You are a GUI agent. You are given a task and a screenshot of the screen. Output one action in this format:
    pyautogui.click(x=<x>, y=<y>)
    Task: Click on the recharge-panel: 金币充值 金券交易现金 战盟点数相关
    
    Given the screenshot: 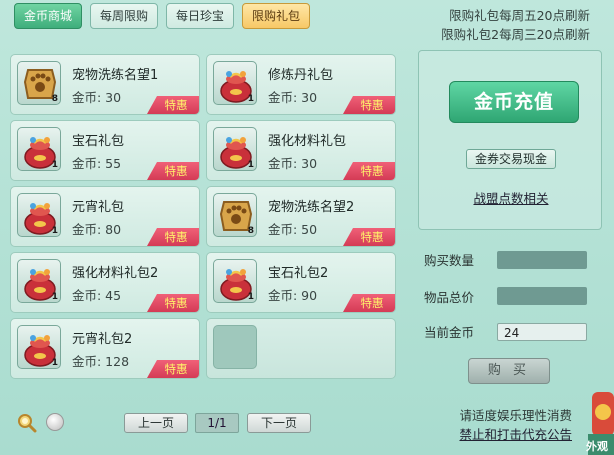 What is the action you would take?
    pyautogui.click(x=510, y=140)
    